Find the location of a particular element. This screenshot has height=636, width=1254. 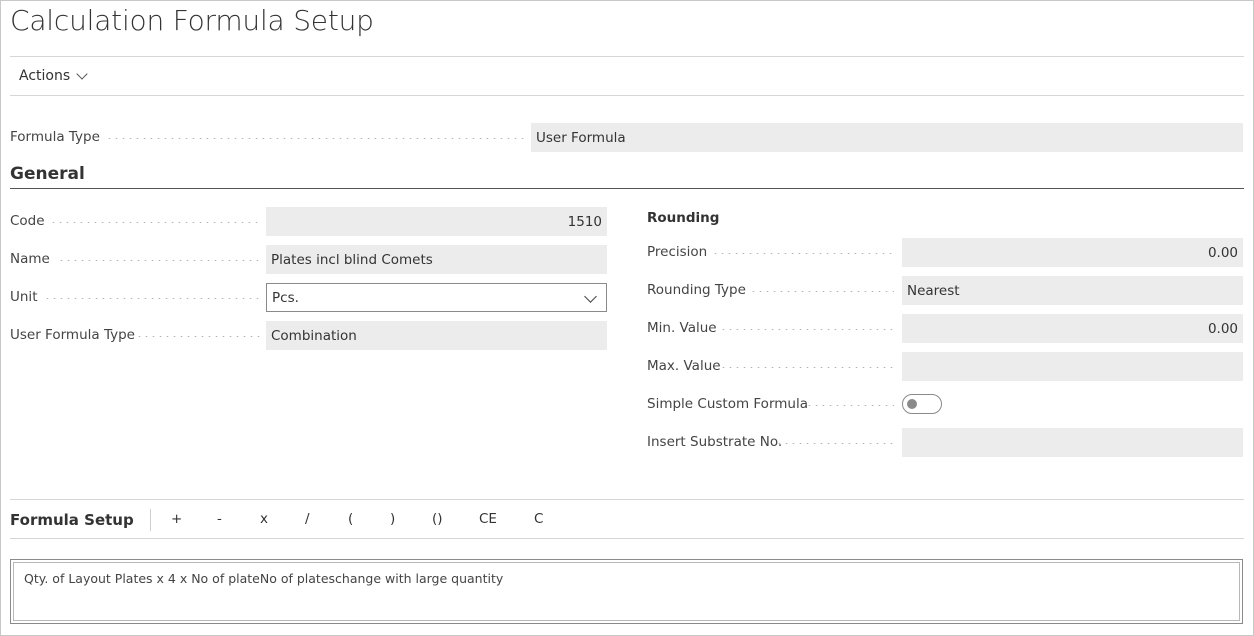

rounding-type-label: Rounding Type is located at coordinates (696, 290).